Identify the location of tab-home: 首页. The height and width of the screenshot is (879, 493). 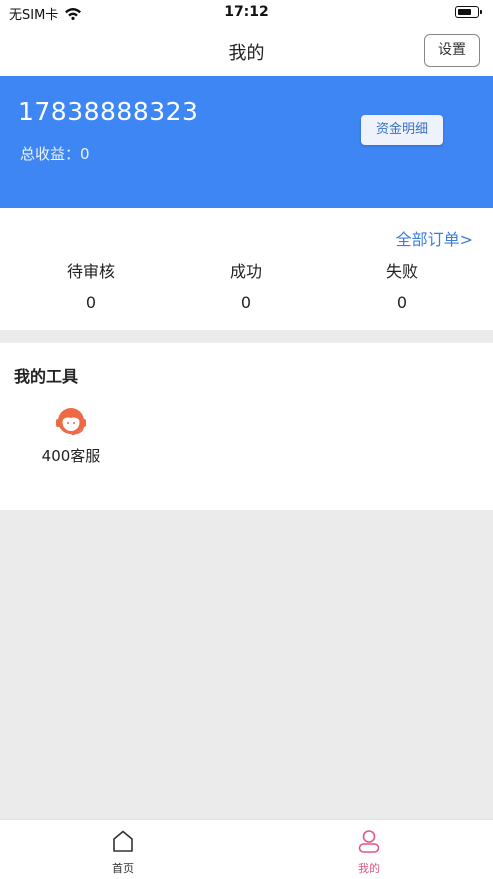
(123, 852).